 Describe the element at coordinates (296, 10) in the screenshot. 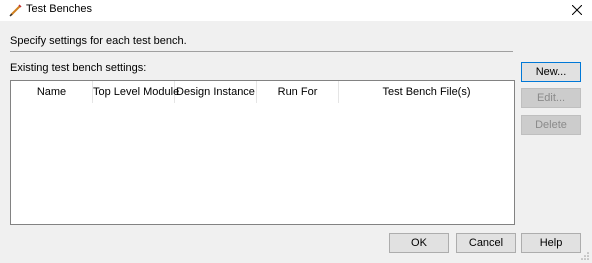

I see `title-bar: Test Benches` at that location.